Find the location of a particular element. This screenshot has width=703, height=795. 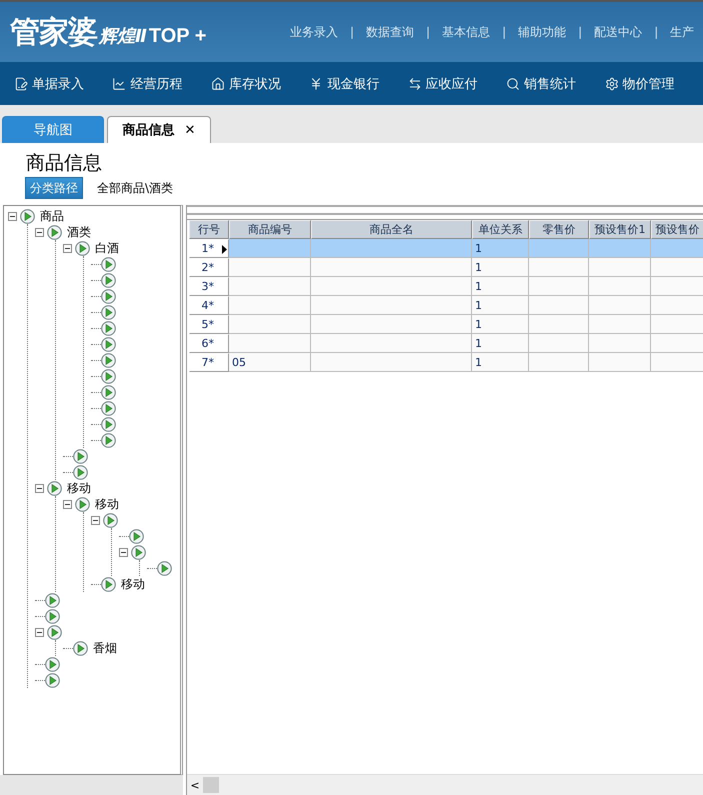

tree-item: 白酒 is located at coordinates (107, 248).